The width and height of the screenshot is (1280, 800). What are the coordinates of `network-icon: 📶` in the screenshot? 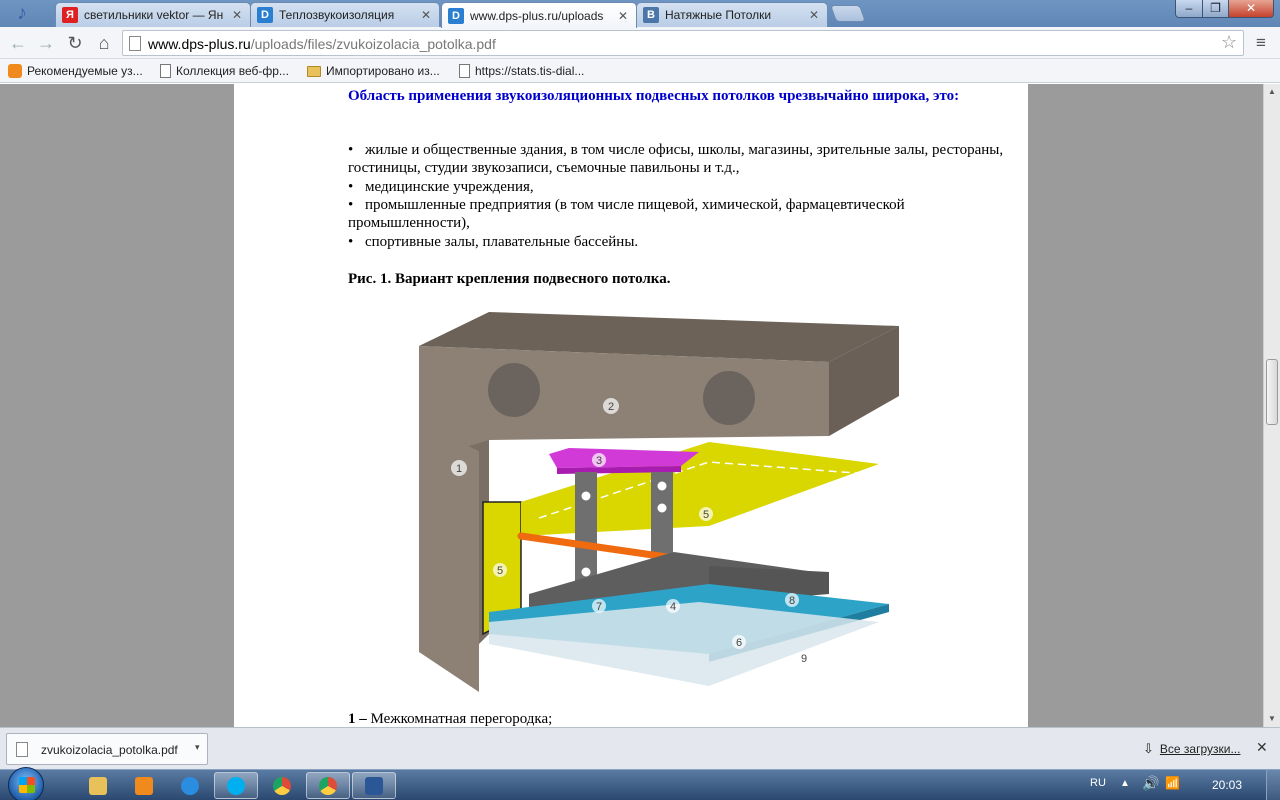 It's located at (1172, 783).